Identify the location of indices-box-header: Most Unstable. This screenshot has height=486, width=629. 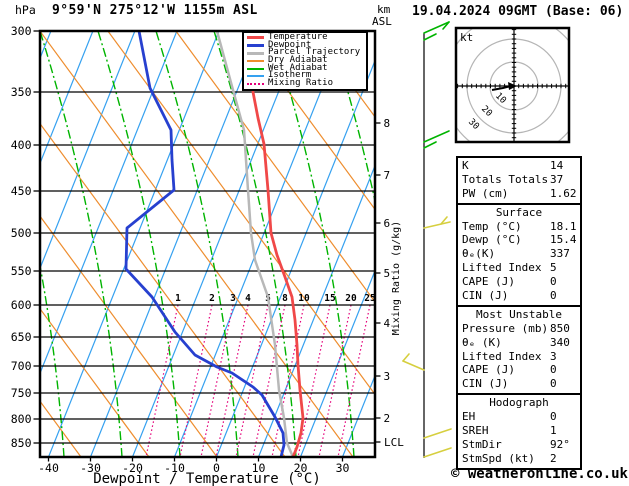
(519, 314).